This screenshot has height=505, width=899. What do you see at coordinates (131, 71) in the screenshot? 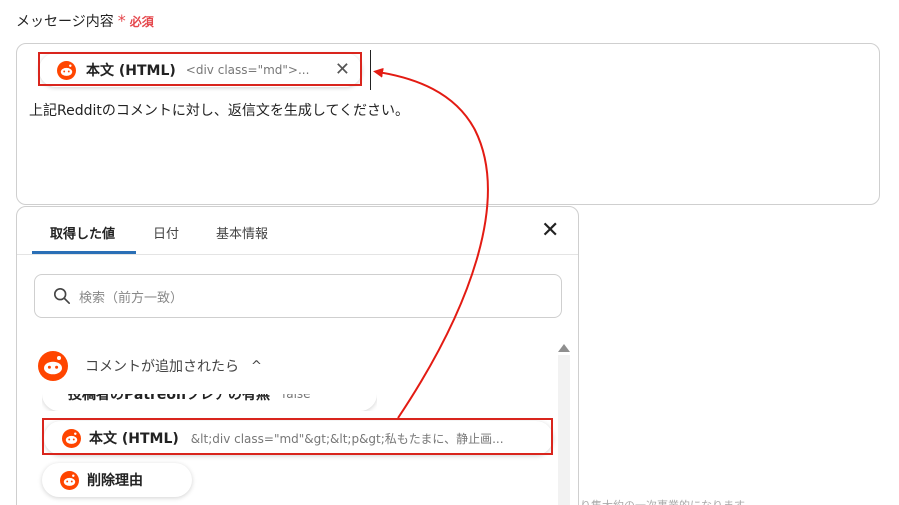
I see `chip-title: 本文 (HTML)` at bounding box center [131, 71].